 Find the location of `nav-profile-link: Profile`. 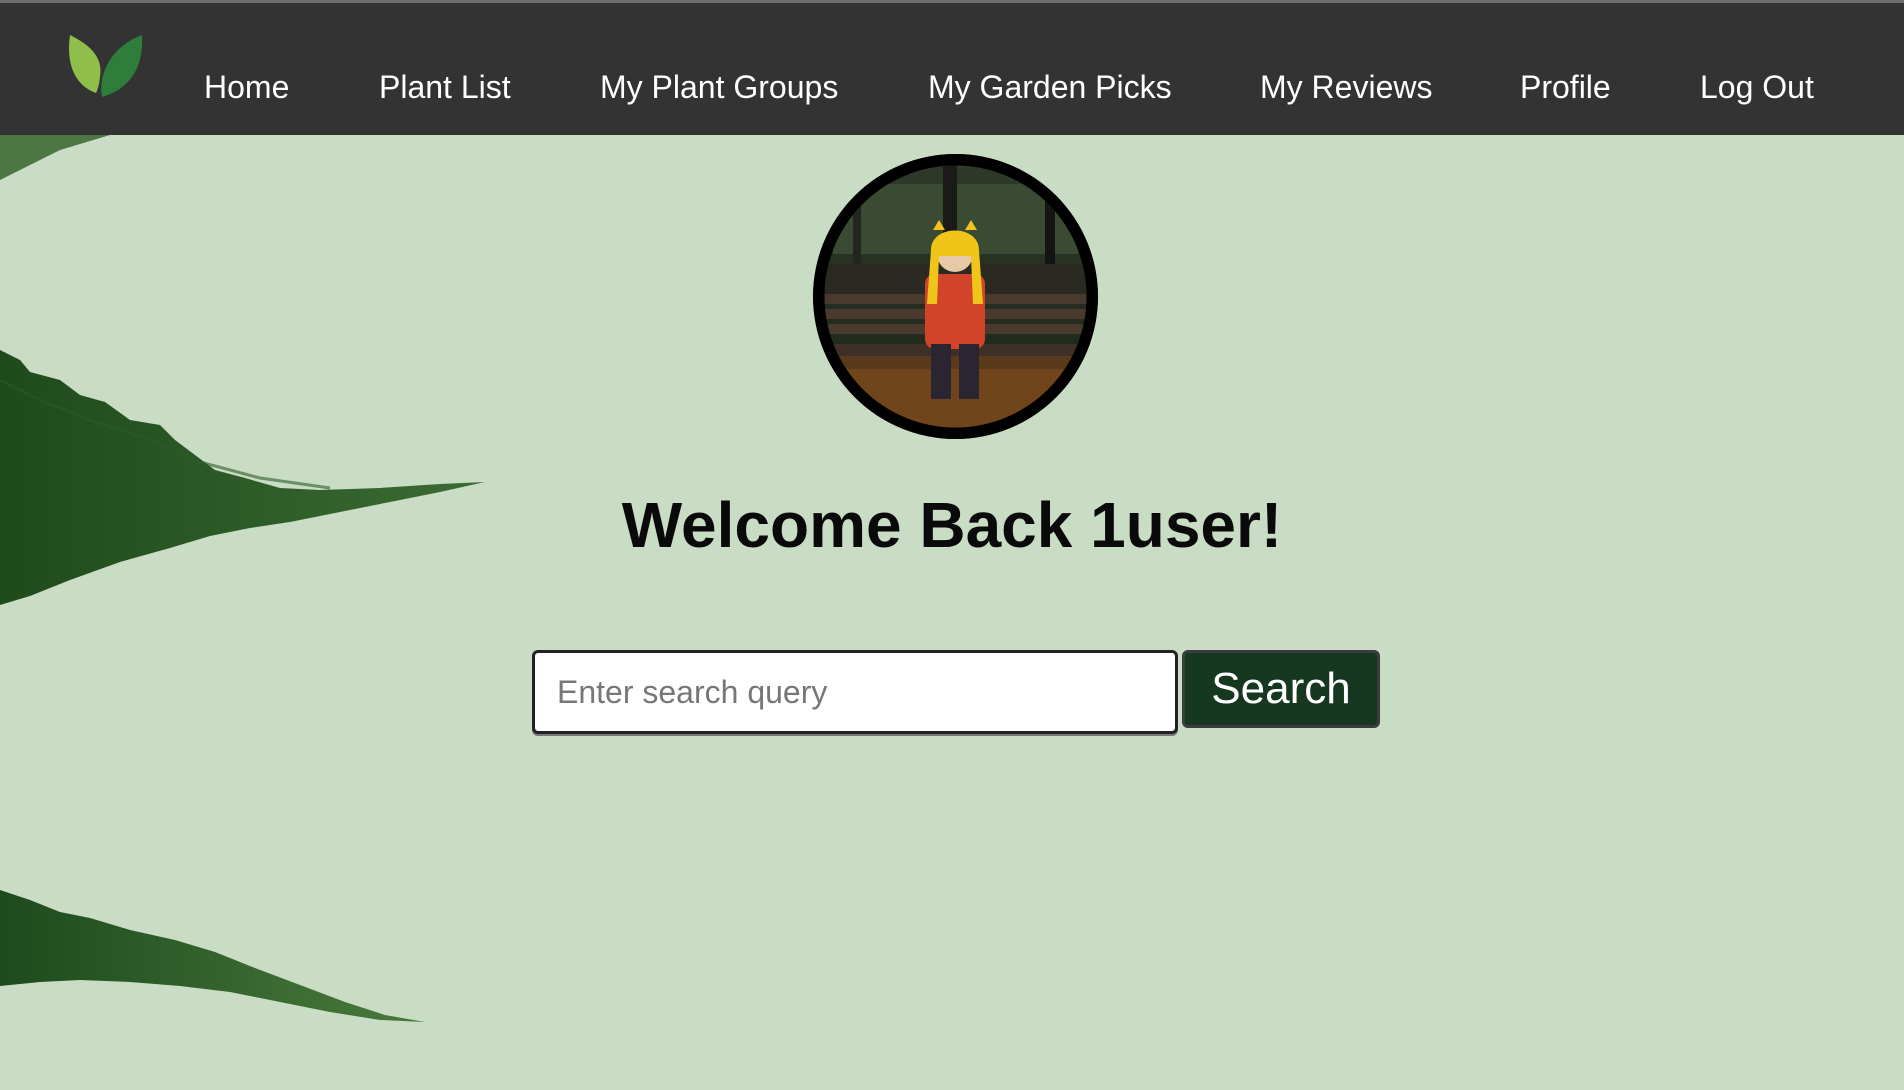

nav-profile-link: Profile is located at coordinates (1565, 87).